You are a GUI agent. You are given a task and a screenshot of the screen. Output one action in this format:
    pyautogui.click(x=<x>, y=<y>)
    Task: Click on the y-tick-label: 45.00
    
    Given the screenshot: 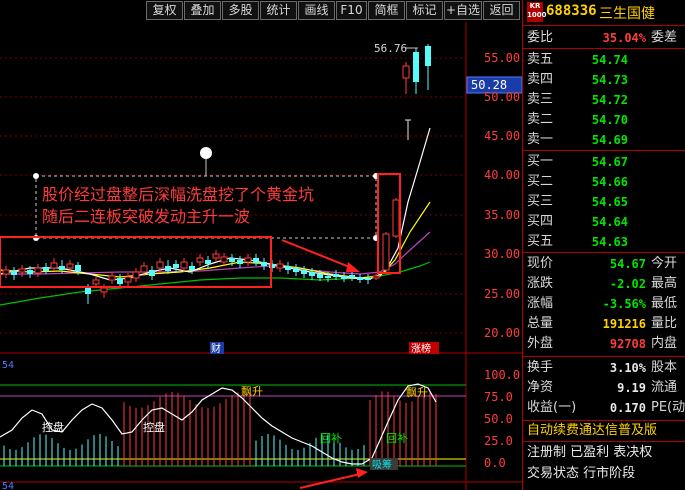 What is the action you would take?
    pyautogui.click(x=502, y=136)
    